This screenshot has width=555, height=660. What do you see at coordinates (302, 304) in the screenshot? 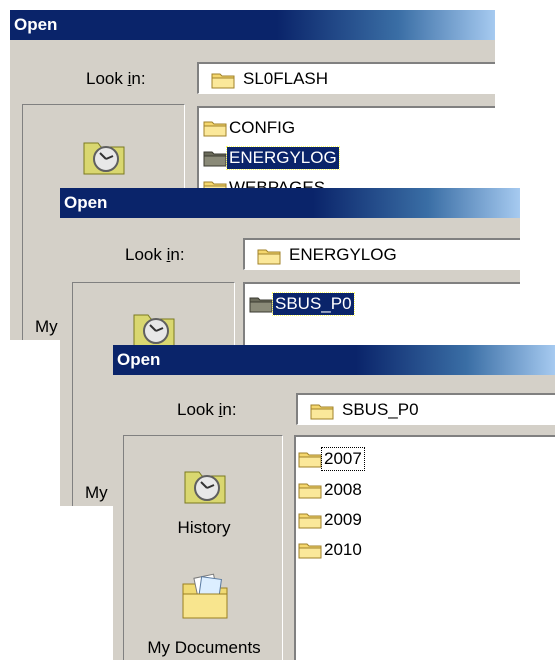
I see `list-item-sbus-p0: SBUS_P0` at bounding box center [302, 304].